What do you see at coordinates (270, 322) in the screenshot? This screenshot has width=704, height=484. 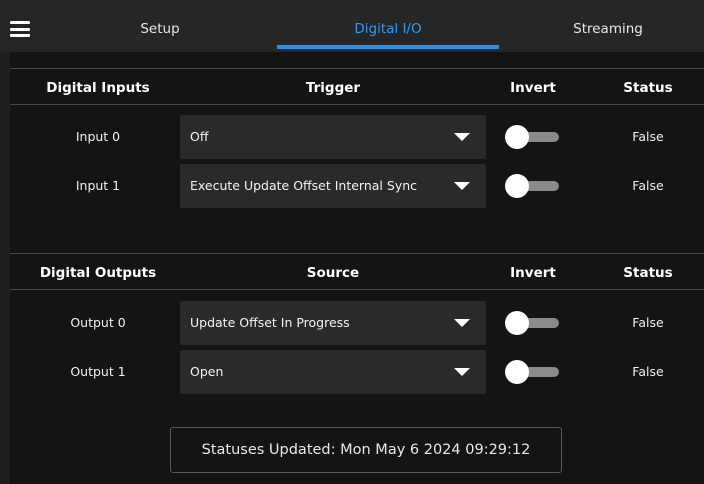 I see `output-0-source-value: Update Offset In Progress` at bounding box center [270, 322].